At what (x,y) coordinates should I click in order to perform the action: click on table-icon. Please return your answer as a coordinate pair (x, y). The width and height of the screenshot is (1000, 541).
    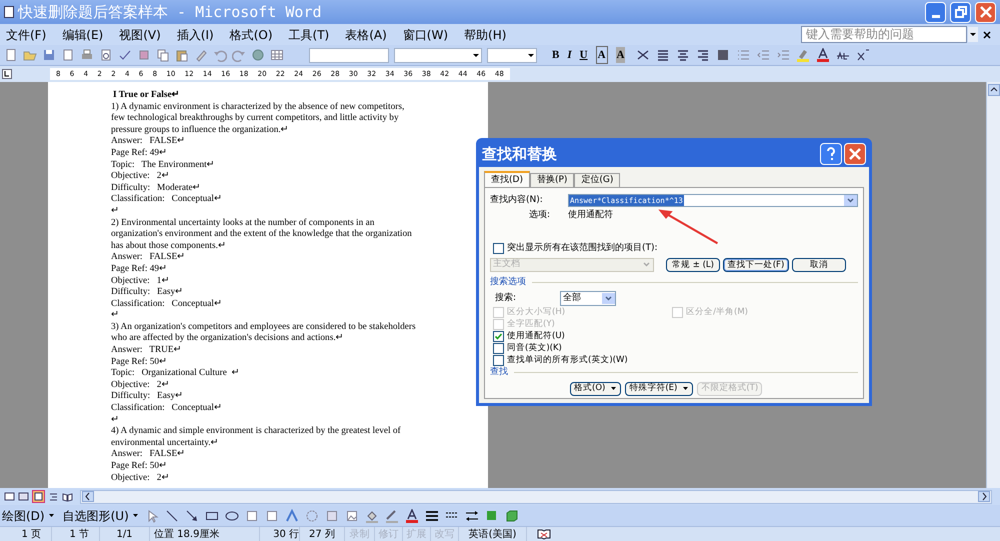
    Looking at the image, I should click on (277, 55).